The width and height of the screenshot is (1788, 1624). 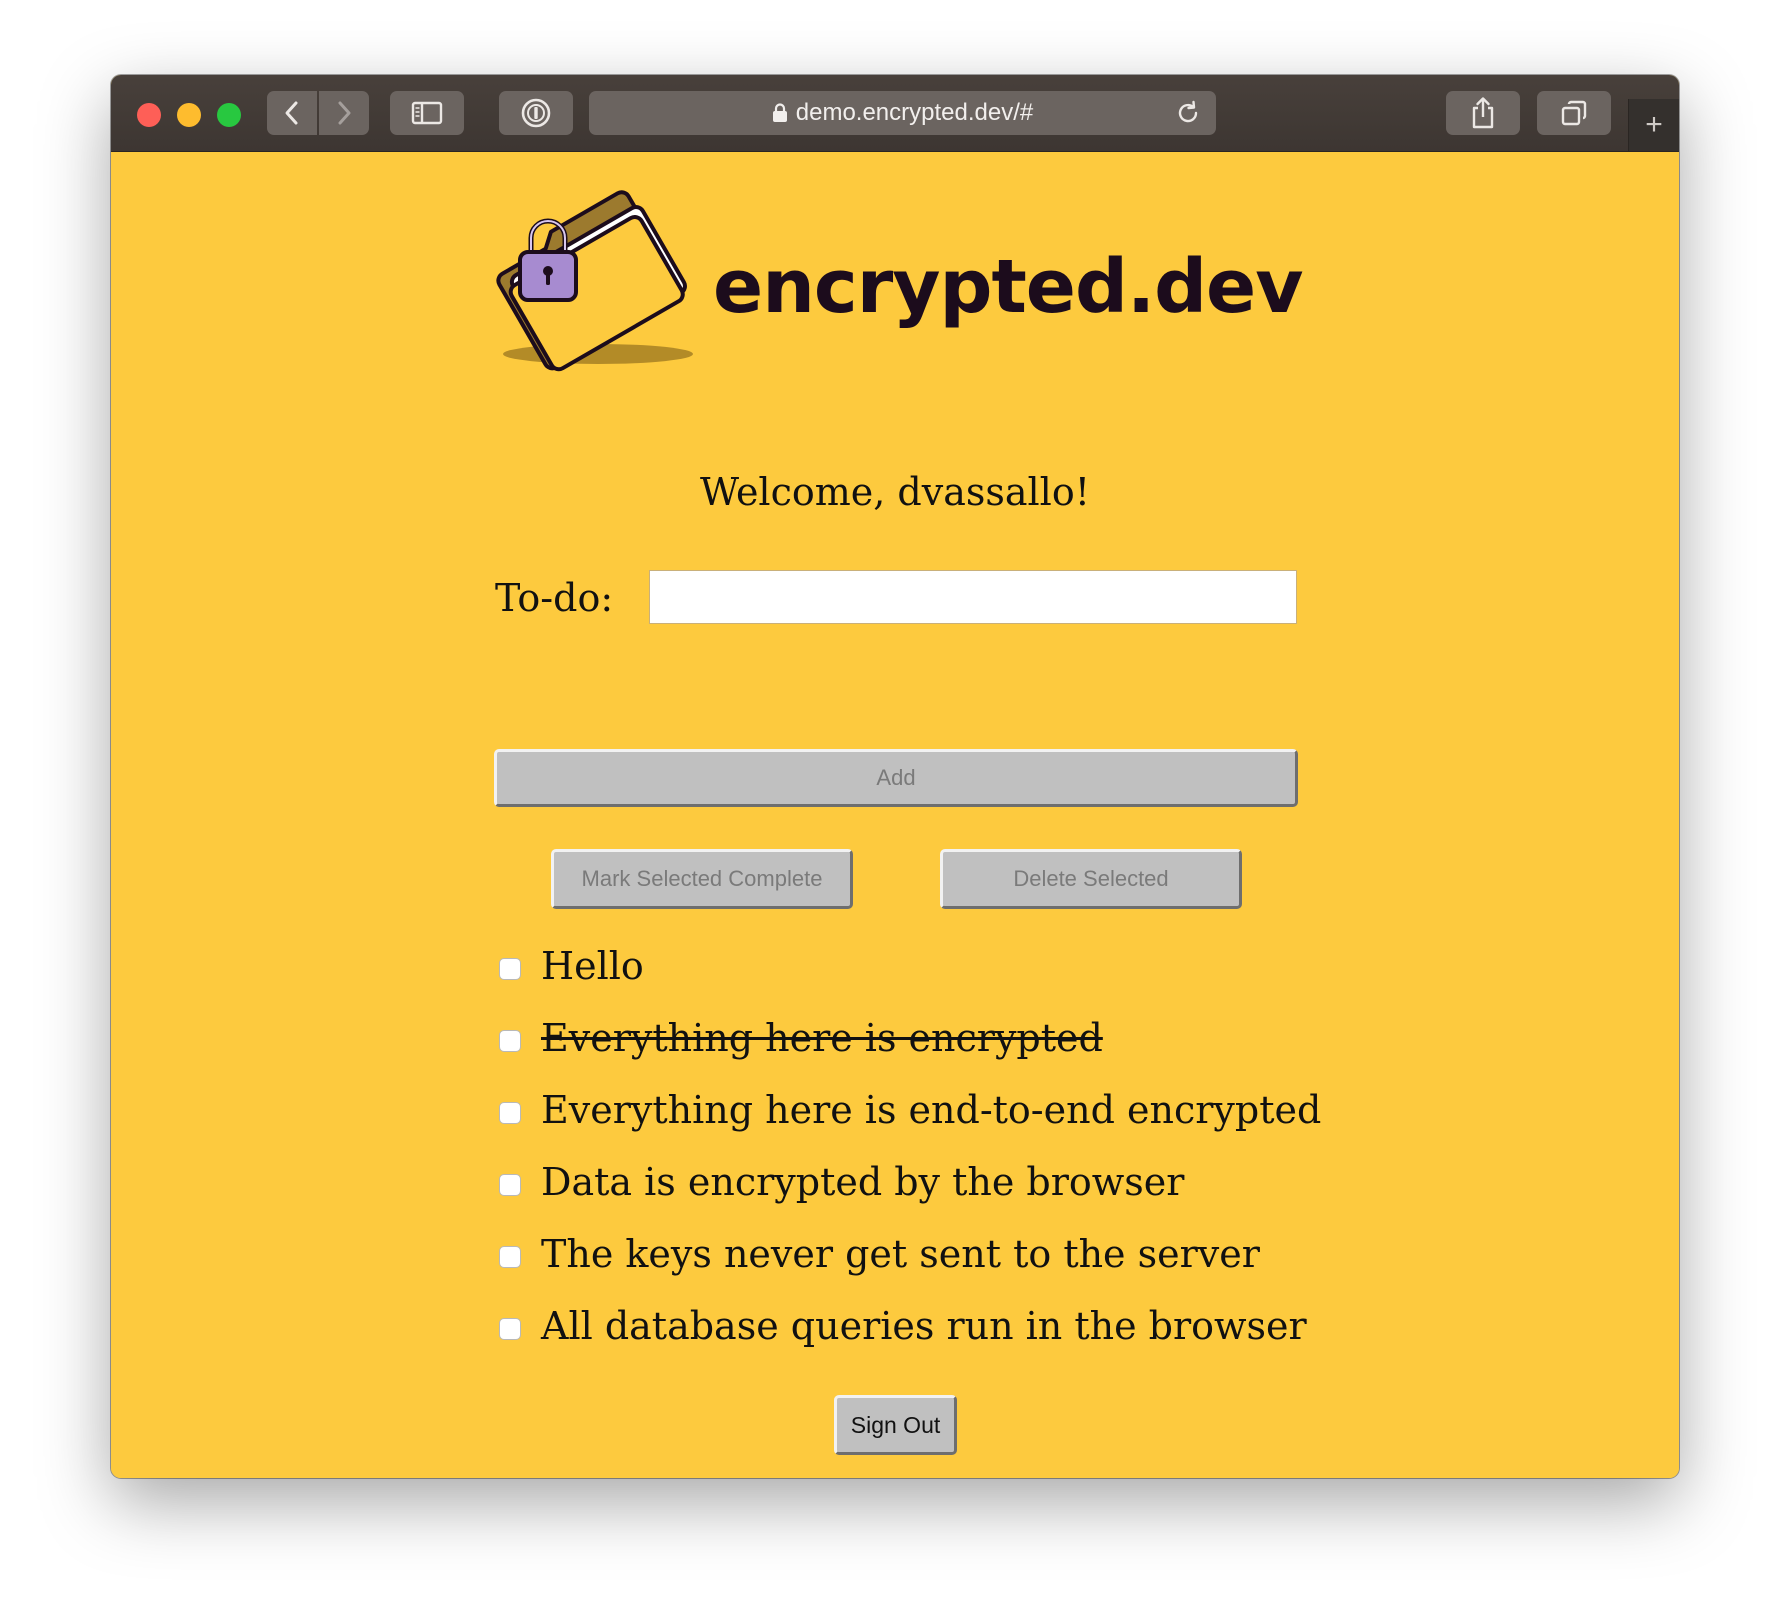 What do you see at coordinates (1008, 287) in the screenshot?
I see `logo-text: encrypted.dev` at bounding box center [1008, 287].